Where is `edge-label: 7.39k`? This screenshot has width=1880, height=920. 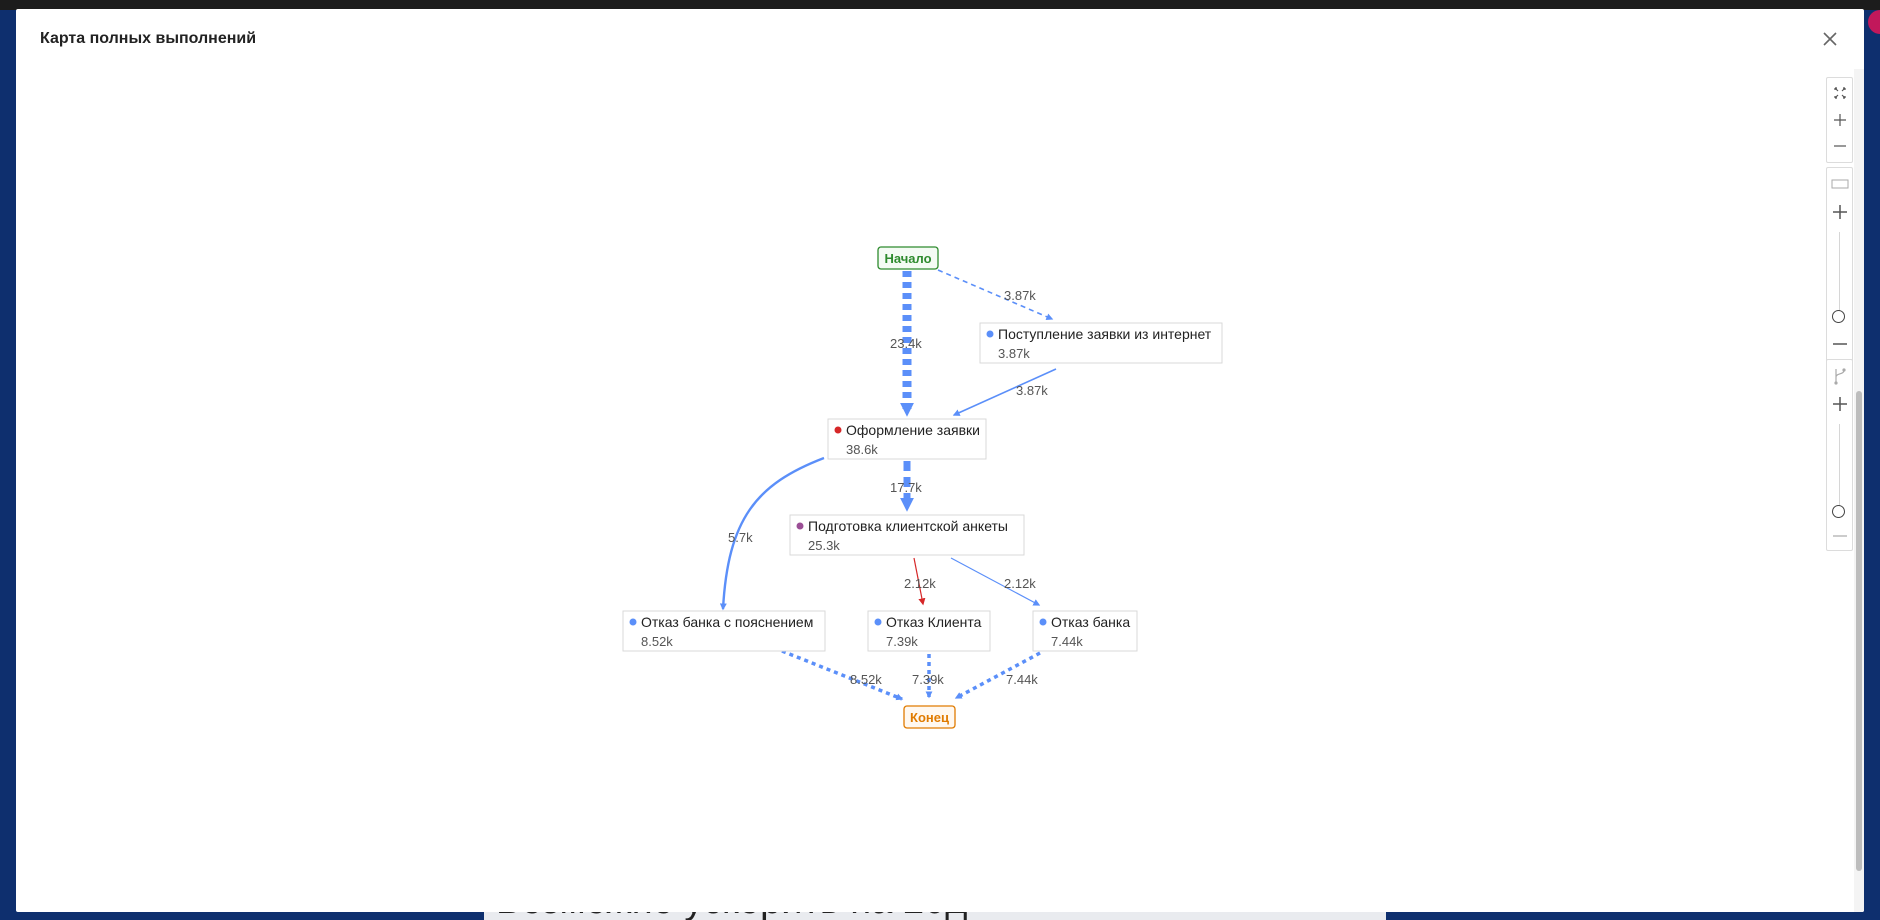 edge-label: 7.39k is located at coordinates (928, 679).